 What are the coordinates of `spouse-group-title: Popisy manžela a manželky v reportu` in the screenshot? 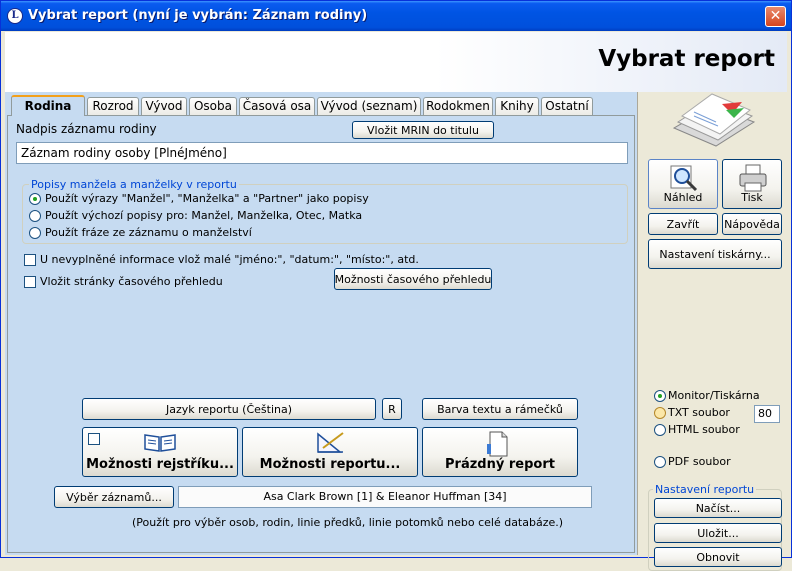 It's located at (134, 184).